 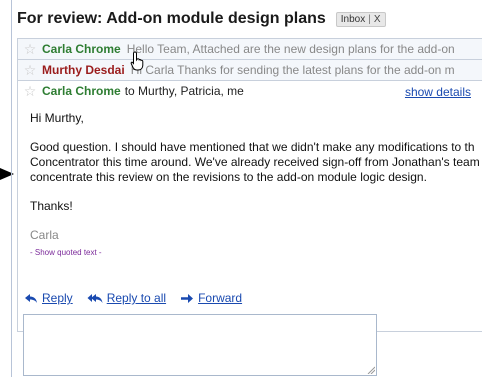 What do you see at coordinates (353, 19) in the screenshot?
I see `label-name: Inbox` at bounding box center [353, 19].